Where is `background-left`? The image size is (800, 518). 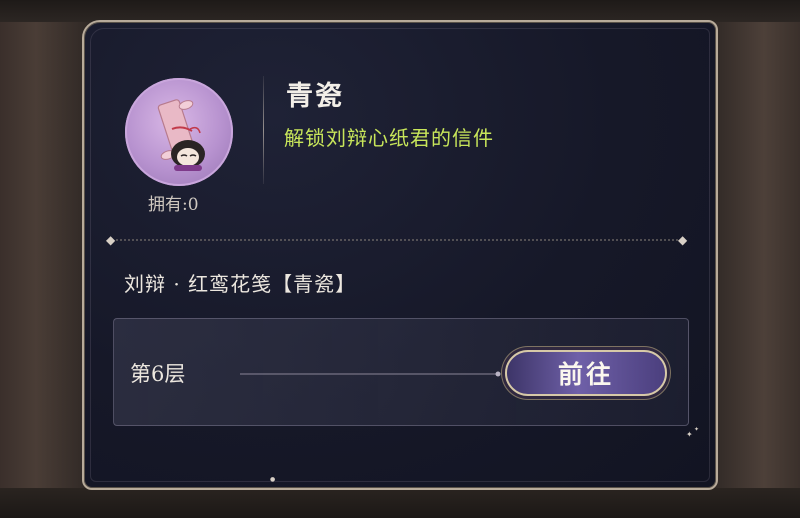 background-left is located at coordinates (45, 259).